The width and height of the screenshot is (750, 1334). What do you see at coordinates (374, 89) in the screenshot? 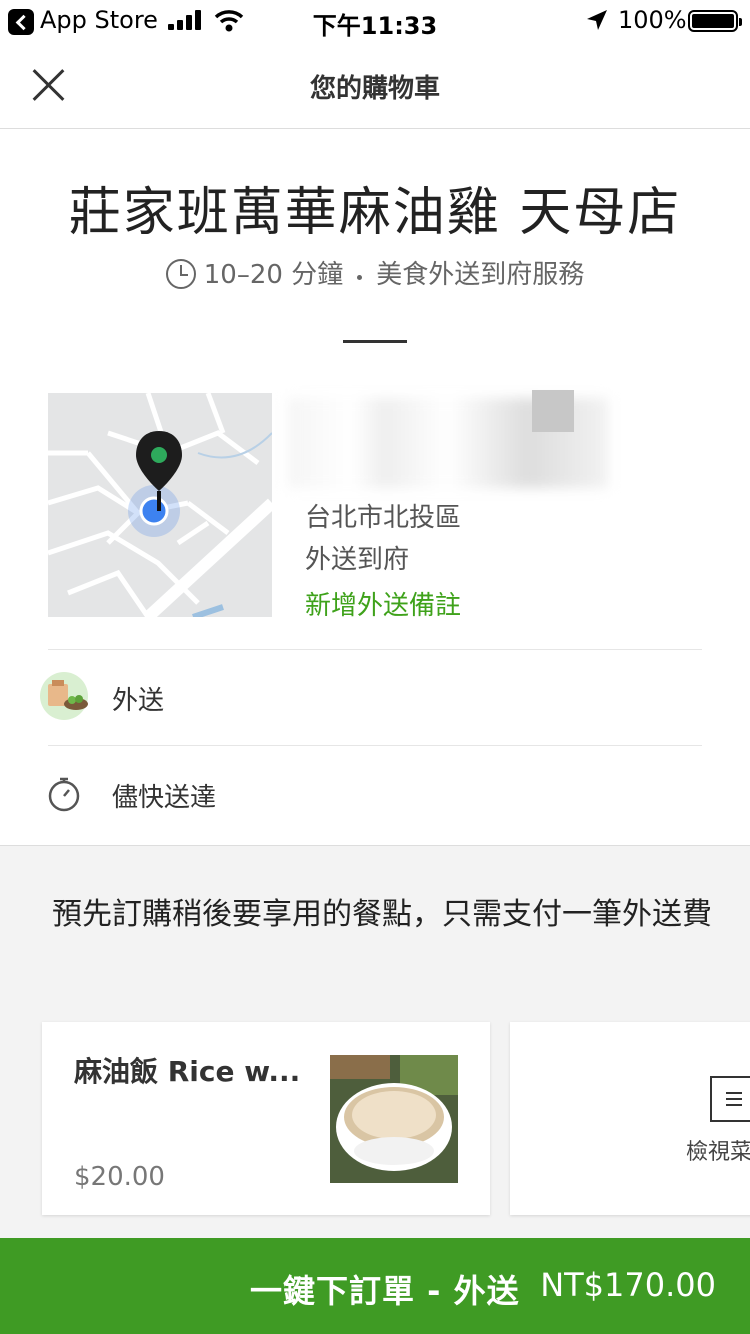
I see `page-title: 您的購物車` at bounding box center [374, 89].